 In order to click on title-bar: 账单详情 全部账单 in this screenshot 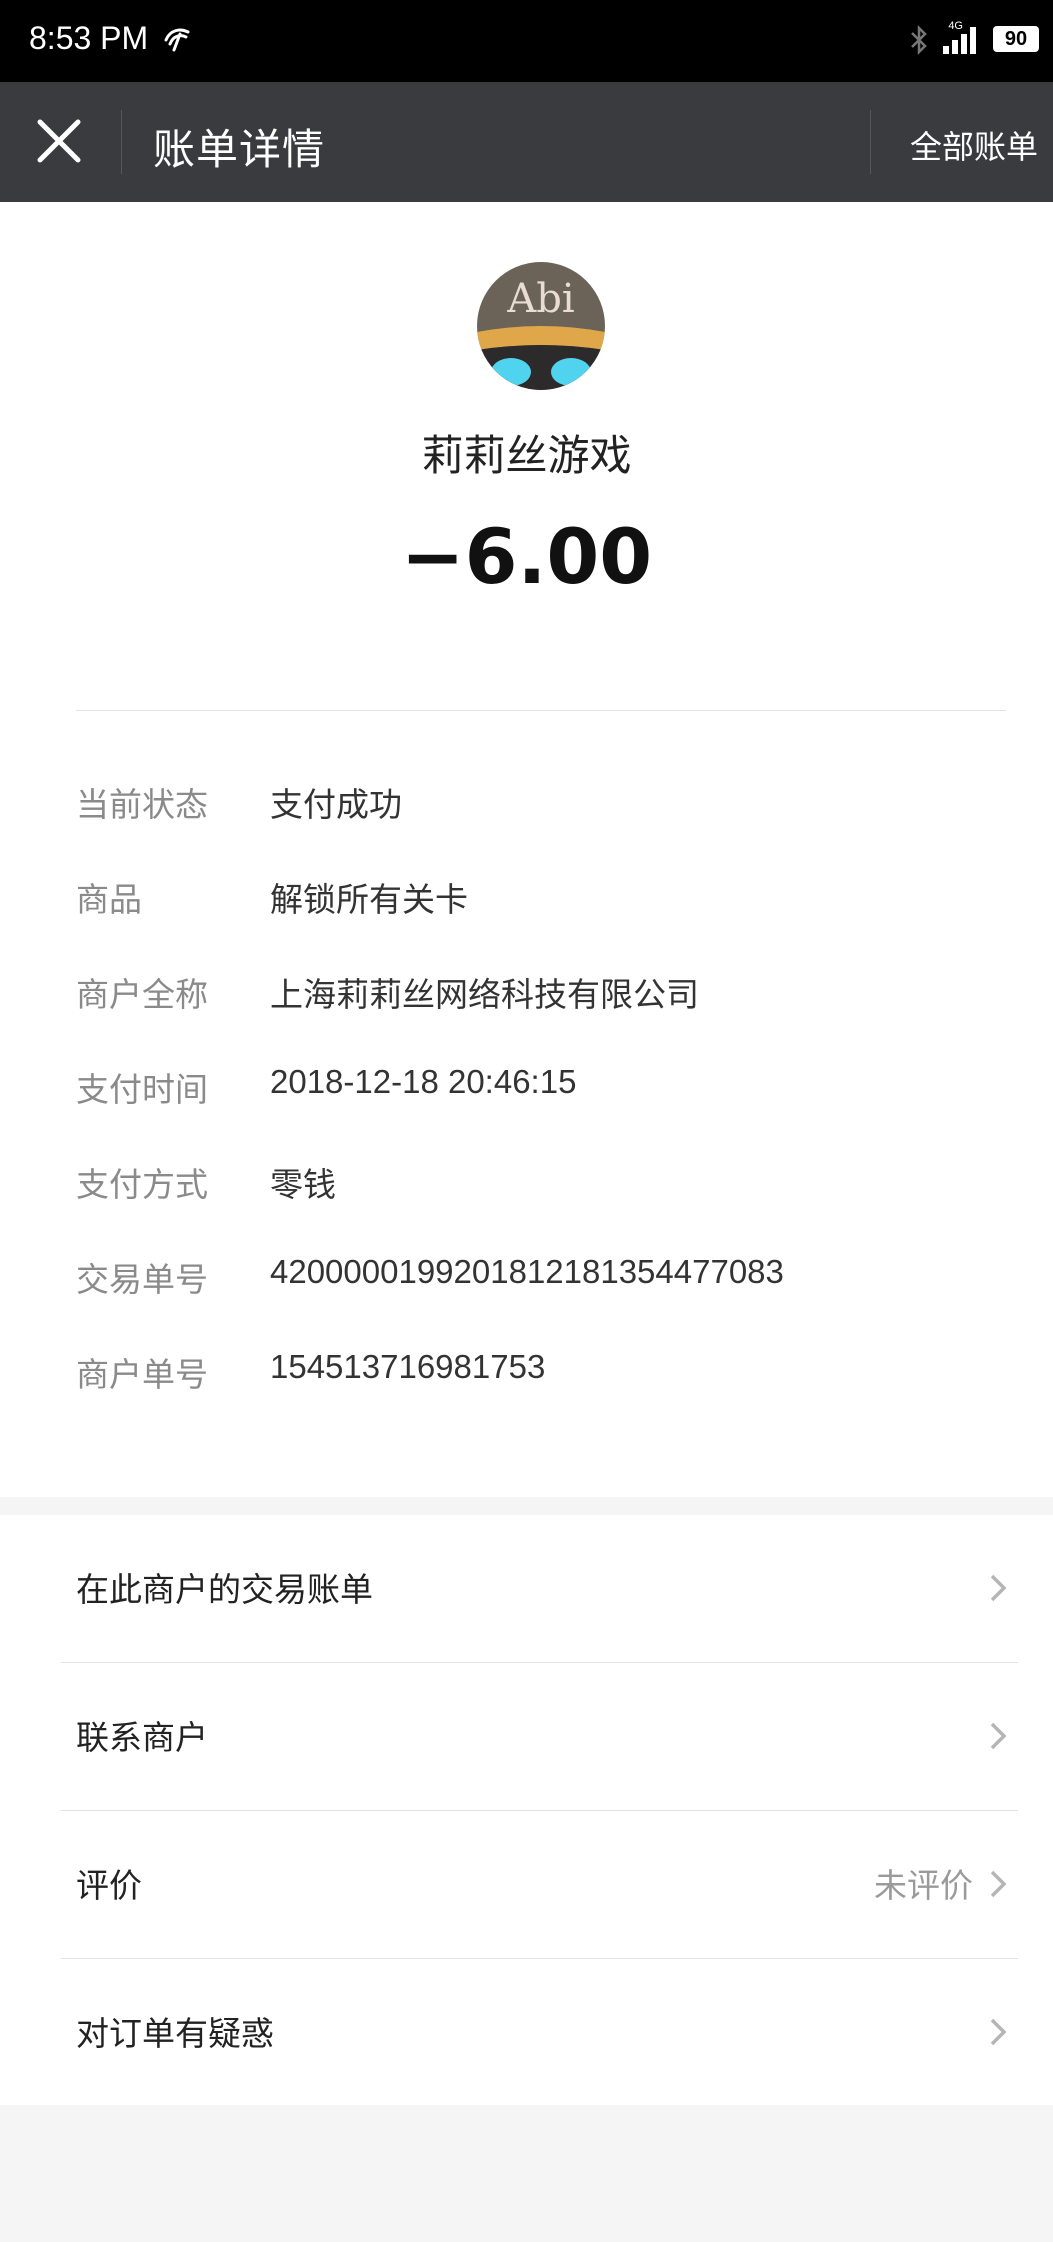, I will do `click(526, 142)`.